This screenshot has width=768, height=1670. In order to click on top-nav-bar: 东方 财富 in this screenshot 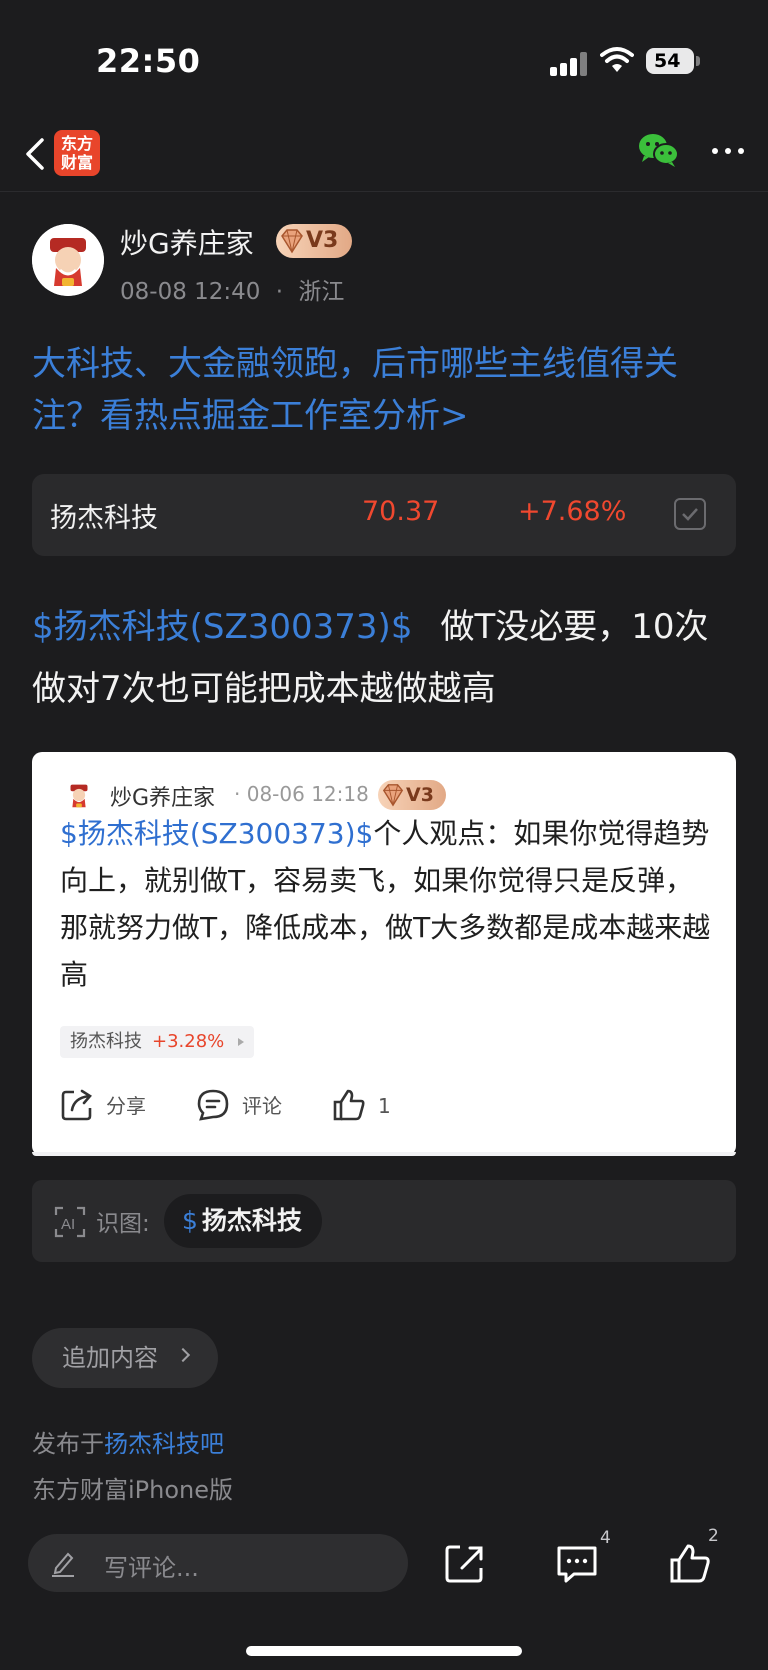, I will do `click(384, 156)`.